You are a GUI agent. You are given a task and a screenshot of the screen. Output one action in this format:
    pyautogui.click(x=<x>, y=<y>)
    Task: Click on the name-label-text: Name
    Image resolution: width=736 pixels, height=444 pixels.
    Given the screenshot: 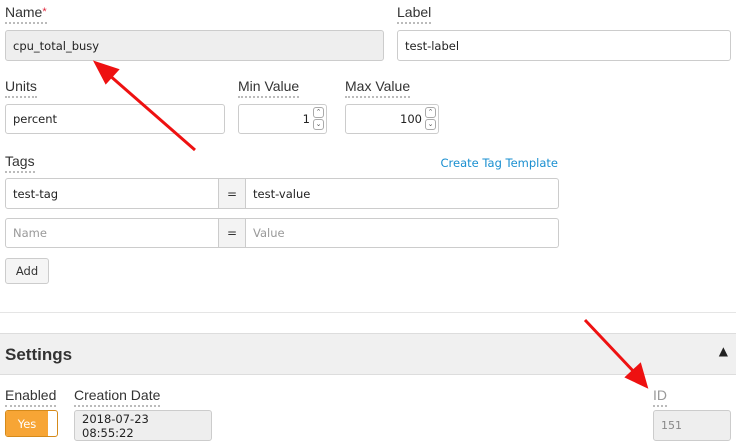 What is the action you would take?
    pyautogui.click(x=24, y=12)
    